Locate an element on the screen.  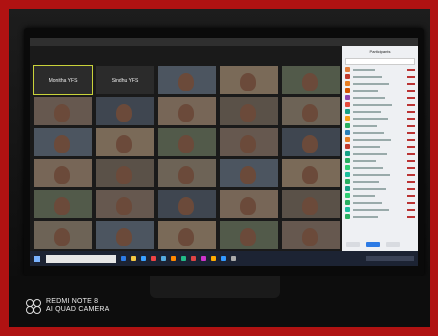
participant-video-tile: Monitha YFS is located at coordinates (63, 80).